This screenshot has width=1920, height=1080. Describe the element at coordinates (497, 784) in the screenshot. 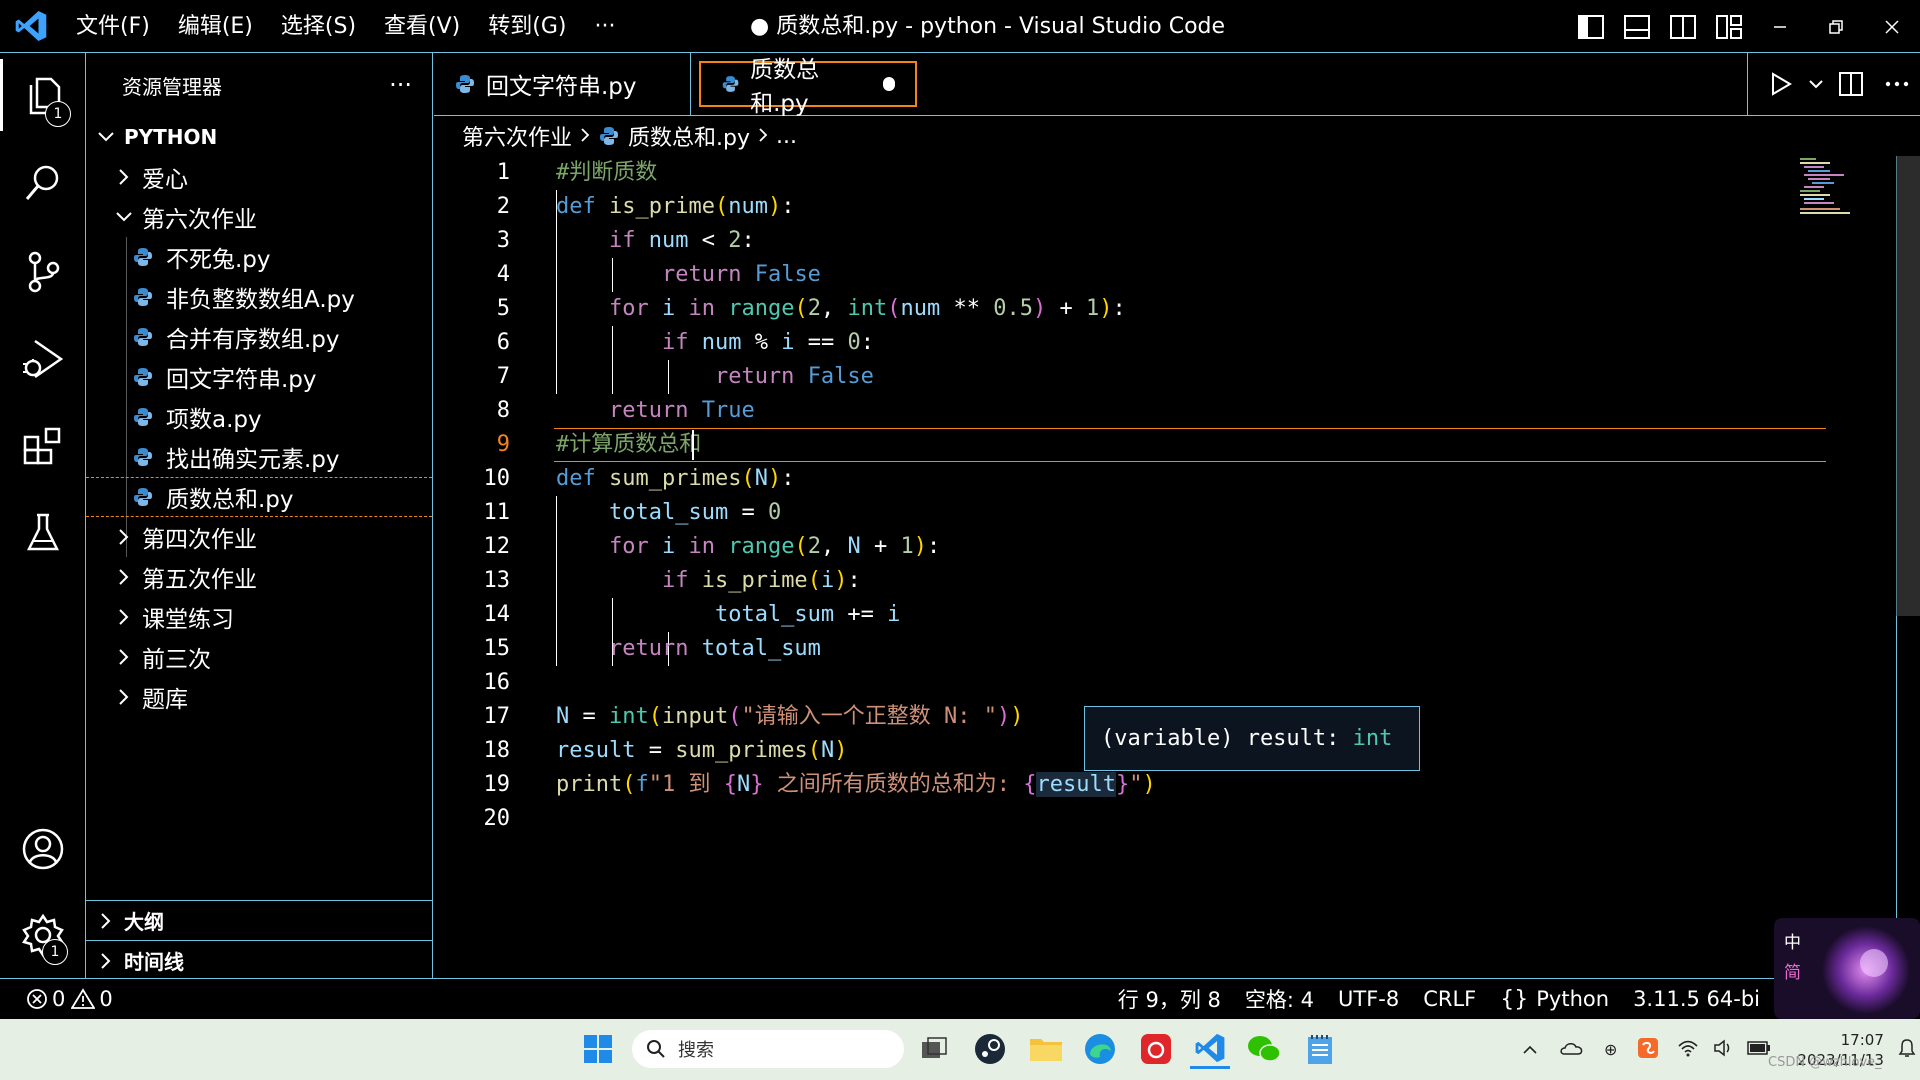

I see `line-number: 19` at that location.